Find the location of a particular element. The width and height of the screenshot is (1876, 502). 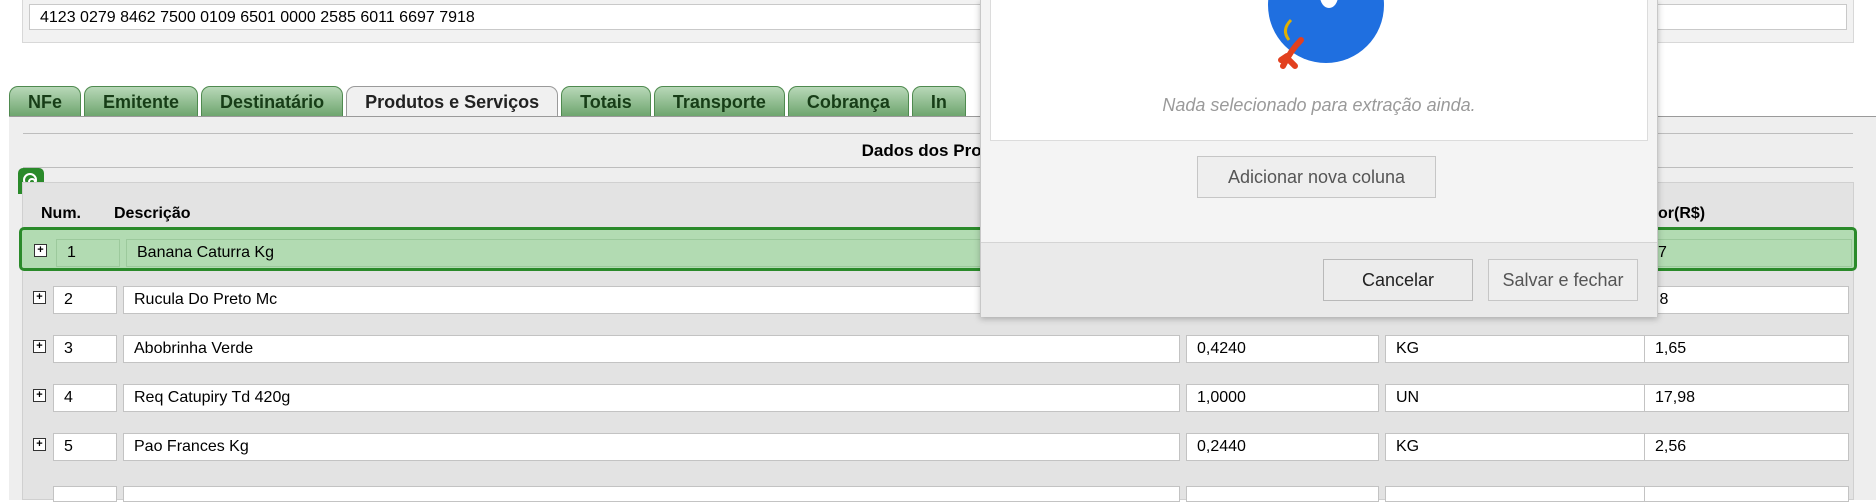

tab-totais: Totais is located at coordinates (606, 101).